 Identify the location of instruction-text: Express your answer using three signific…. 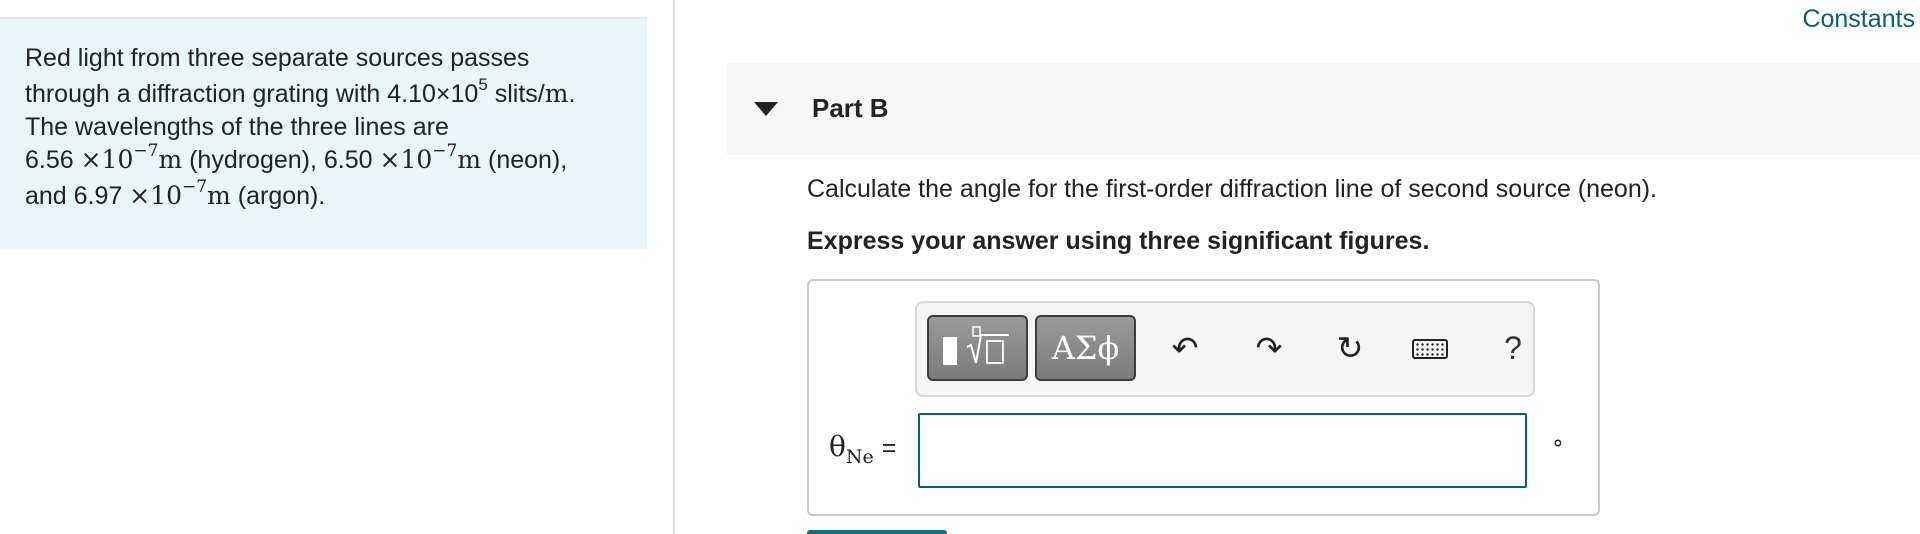
(1118, 241).